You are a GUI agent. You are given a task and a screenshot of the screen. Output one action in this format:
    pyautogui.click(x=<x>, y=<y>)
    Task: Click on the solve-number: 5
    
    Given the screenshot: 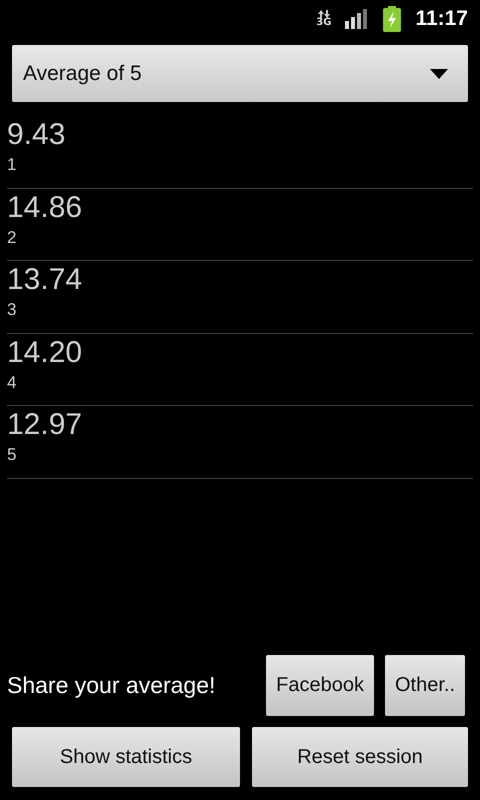 What is the action you would take?
    pyautogui.click(x=11, y=455)
    